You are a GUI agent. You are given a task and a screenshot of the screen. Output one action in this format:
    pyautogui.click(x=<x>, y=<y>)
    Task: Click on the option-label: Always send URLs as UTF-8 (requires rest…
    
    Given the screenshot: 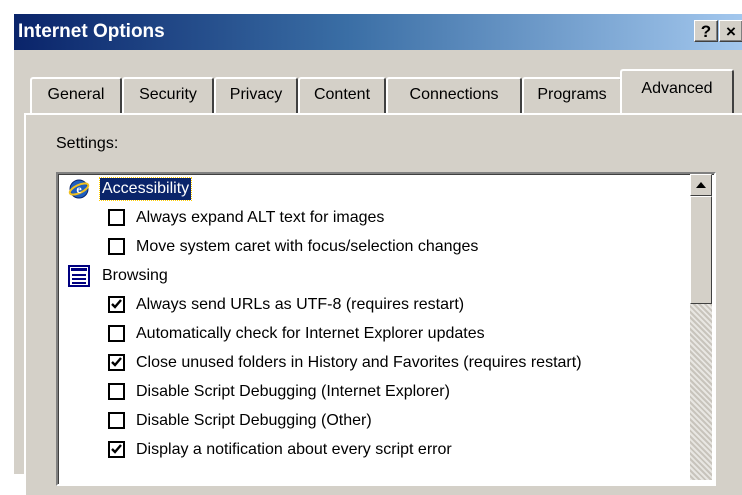 What is the action you would take?
    pyautogui.click(x=300, y=304)
    